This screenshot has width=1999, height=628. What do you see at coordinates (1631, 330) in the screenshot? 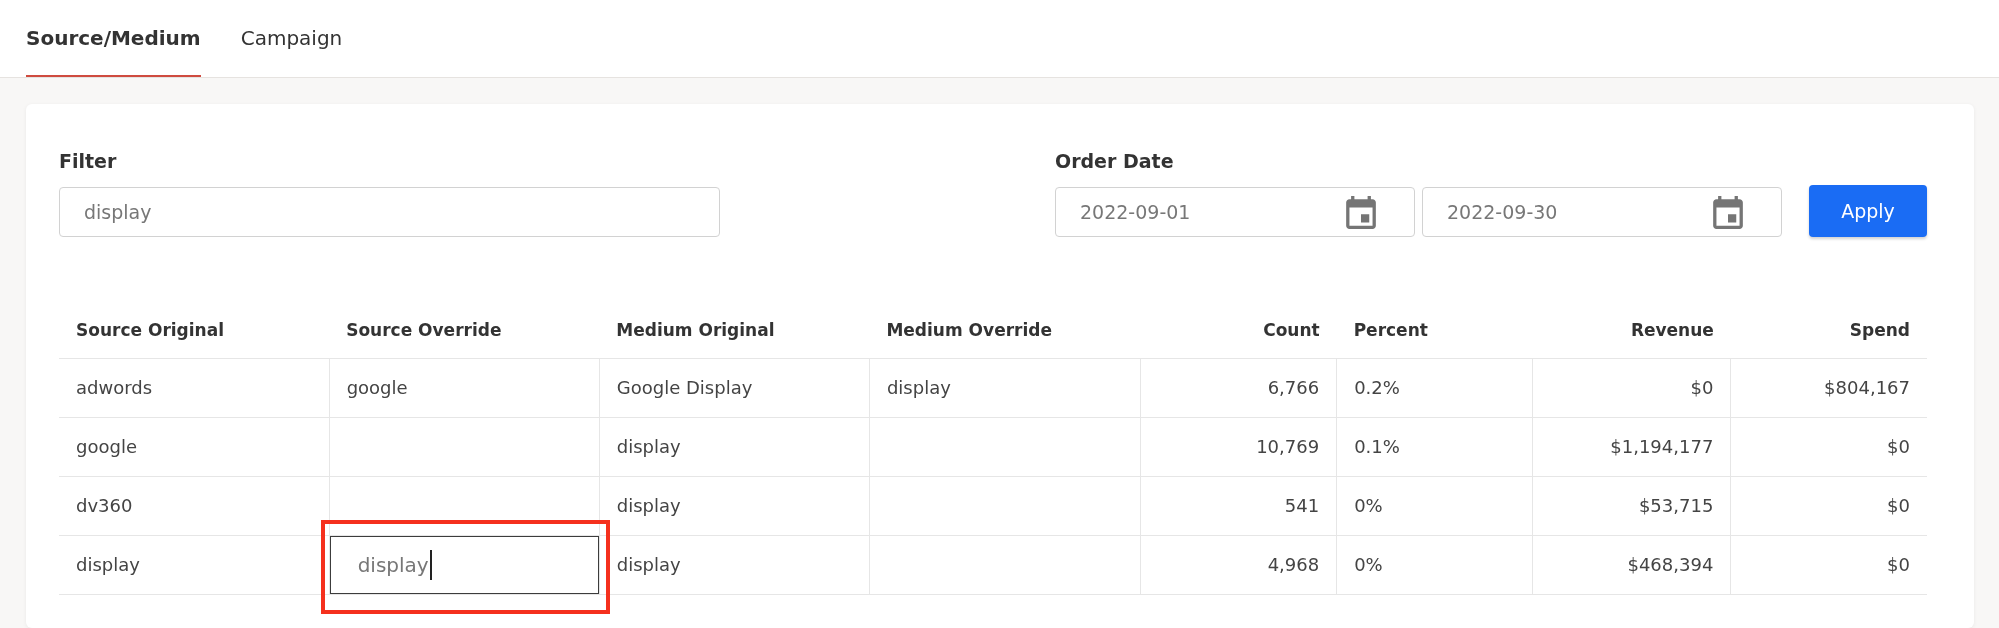
I see `column-header: Revenue` at bounding box center [1631, 330].